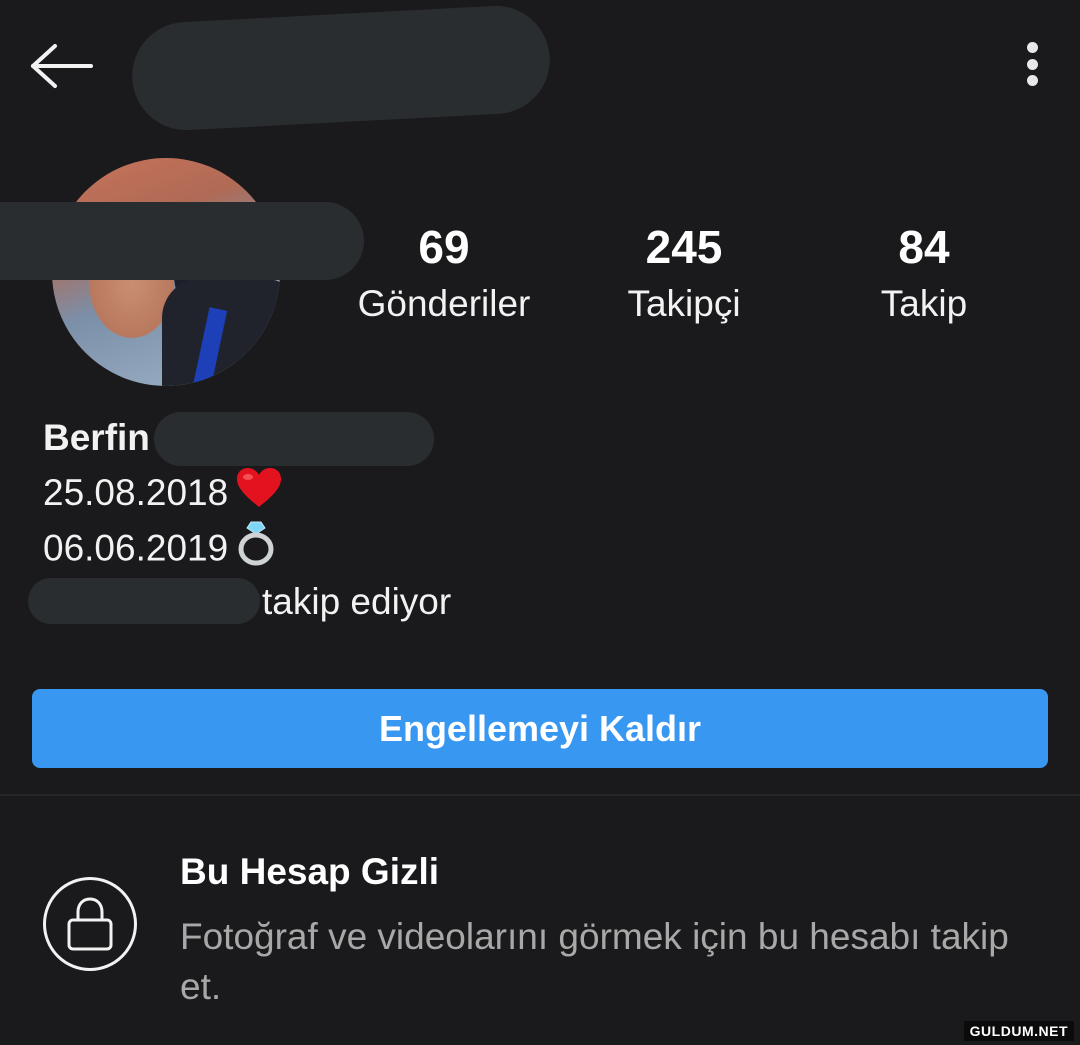 This screenshot has width=1080, height=1045. I want to click on back-button, so click(62, 66).